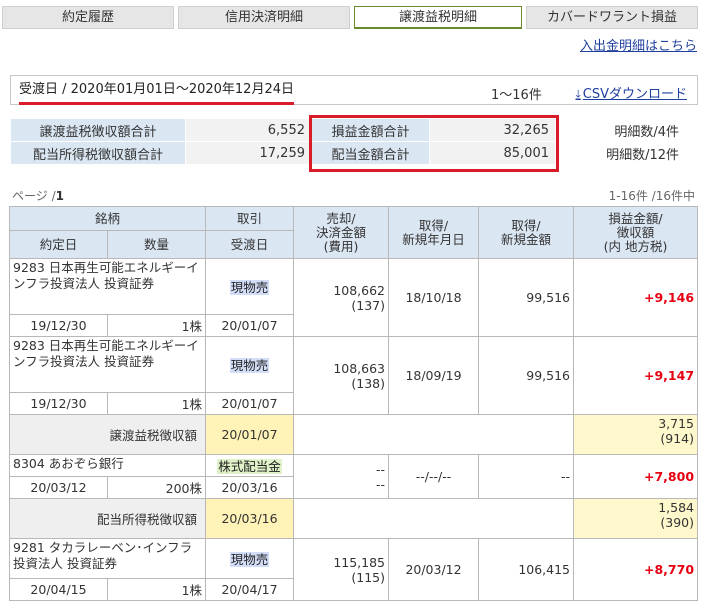  What do you see at coordinates (636, 375) in the screenshot?
I see `pl-amount: +9,147` at bounding box center [636, 375].